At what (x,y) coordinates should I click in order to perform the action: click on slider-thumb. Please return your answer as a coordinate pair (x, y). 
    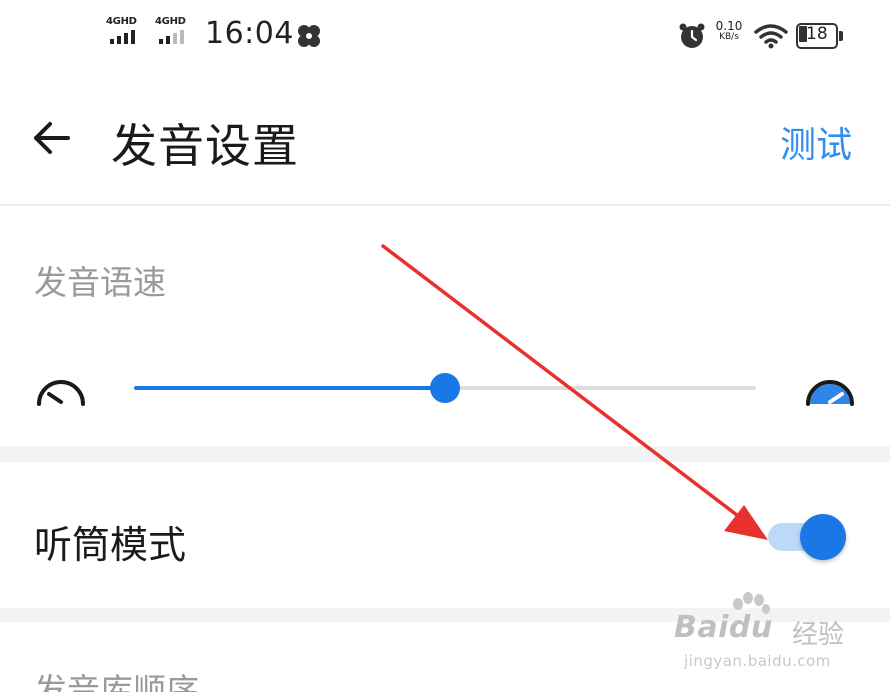
    Looking at the image, I should click on (445, 388).